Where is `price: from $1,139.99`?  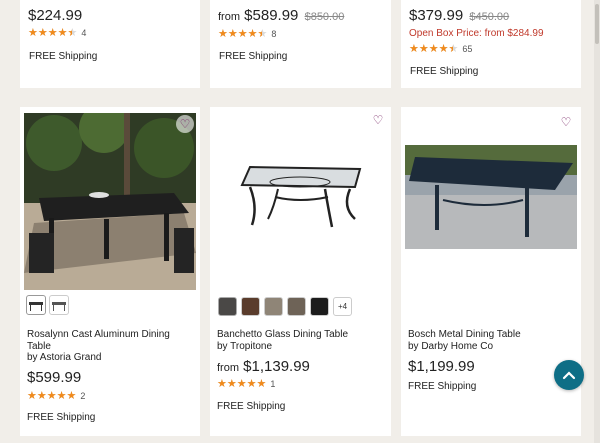
price: from $1,139.99 is located at coordinates (263, 366).